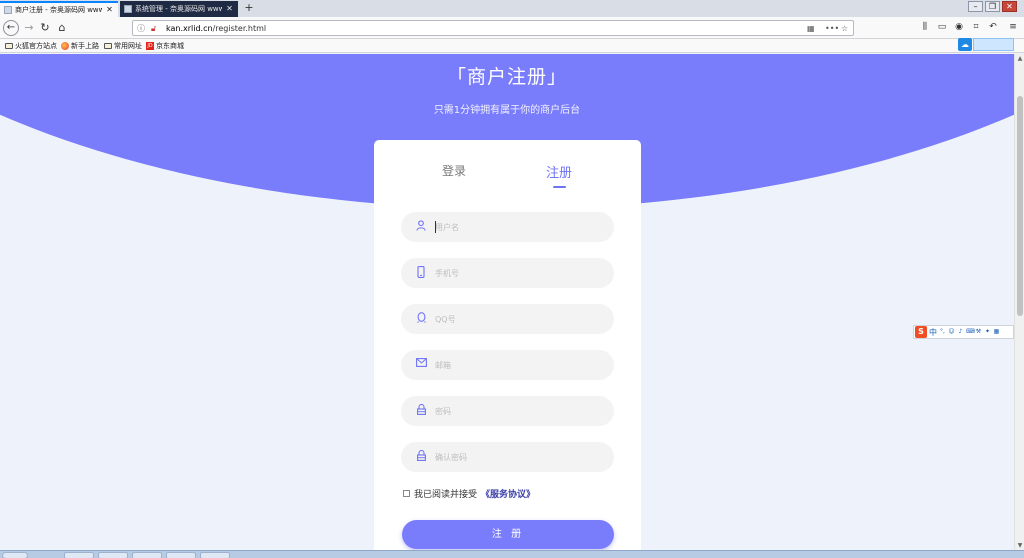 Image resolution: width=1024 pixels, height=558 pixels. What do you see at coordinates (559, 171) in the screenshot?
I see `tab-register: 注册` at bounding box center [559, 171].